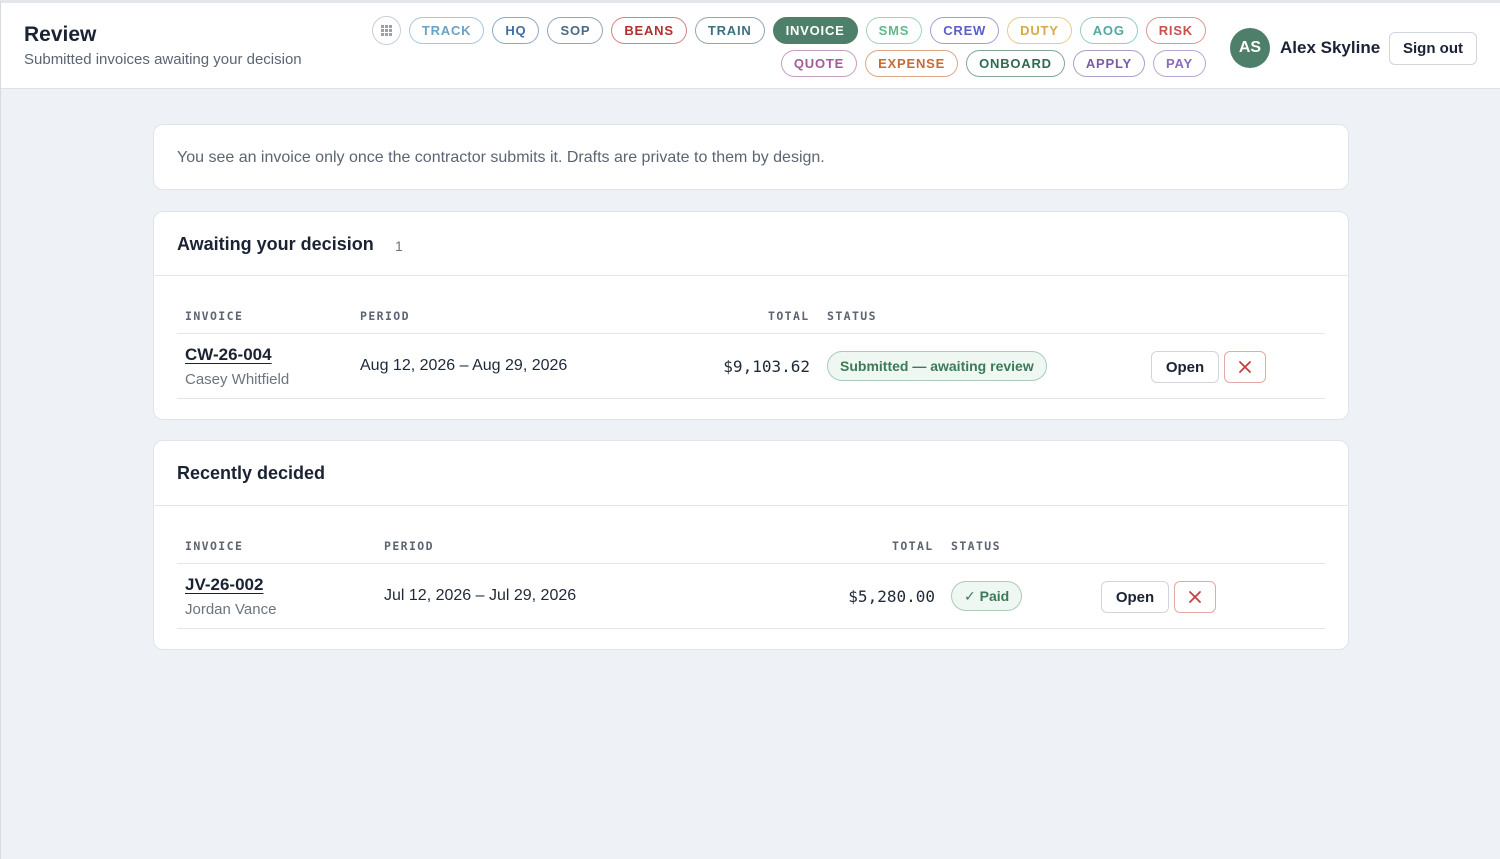 This screenshot has height=859, width=1500. Describe the element at coordinates (228, 355) in the screenshot. I see `invoice-link: CW-26-004` at that location.